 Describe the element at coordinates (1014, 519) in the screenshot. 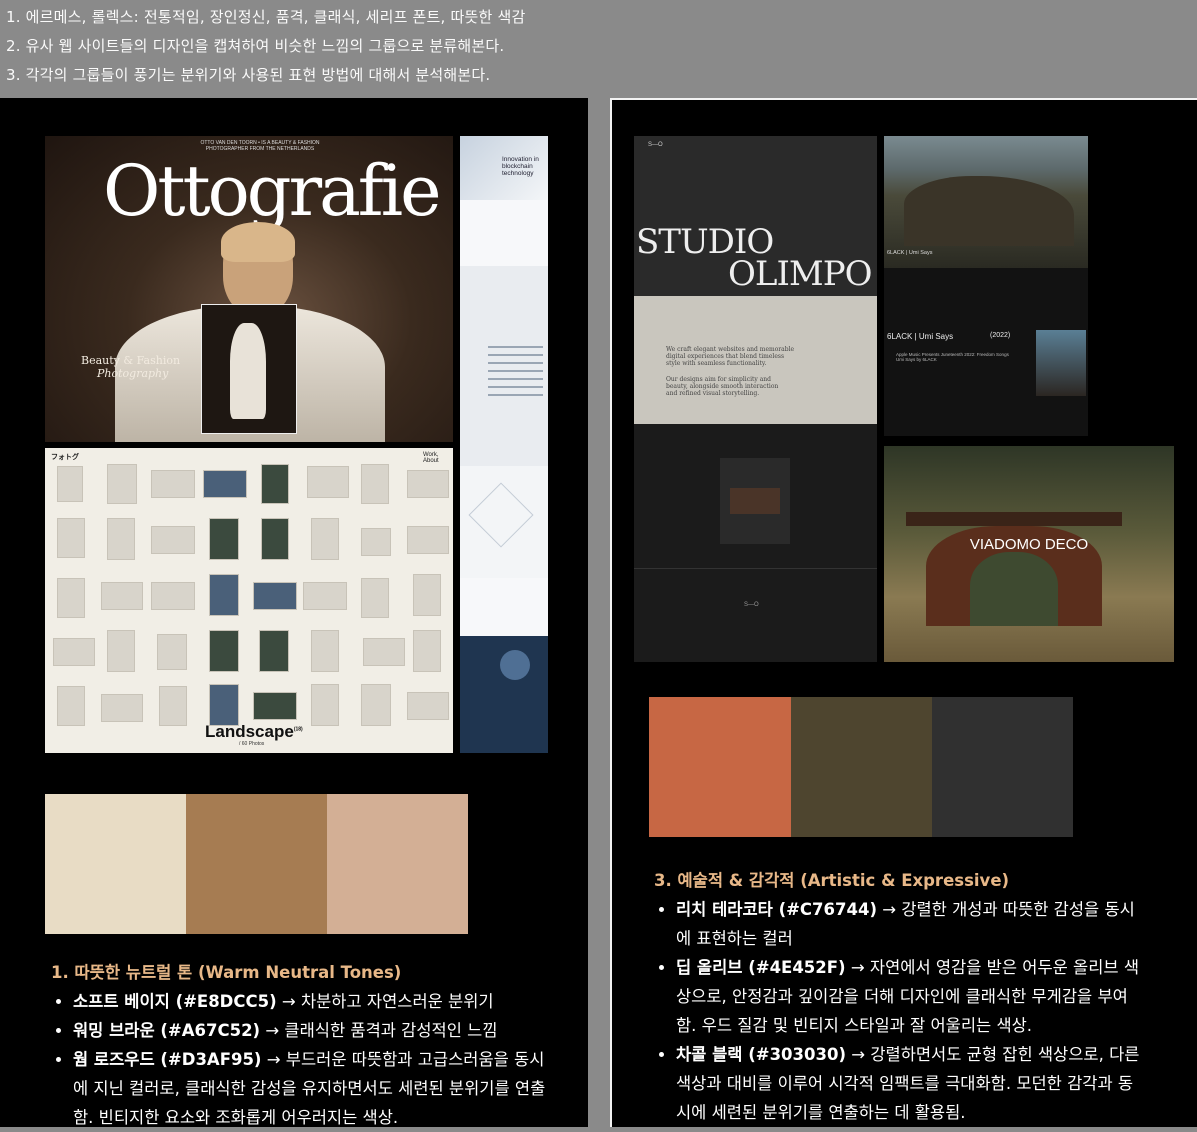

I see `table-top` at that location.